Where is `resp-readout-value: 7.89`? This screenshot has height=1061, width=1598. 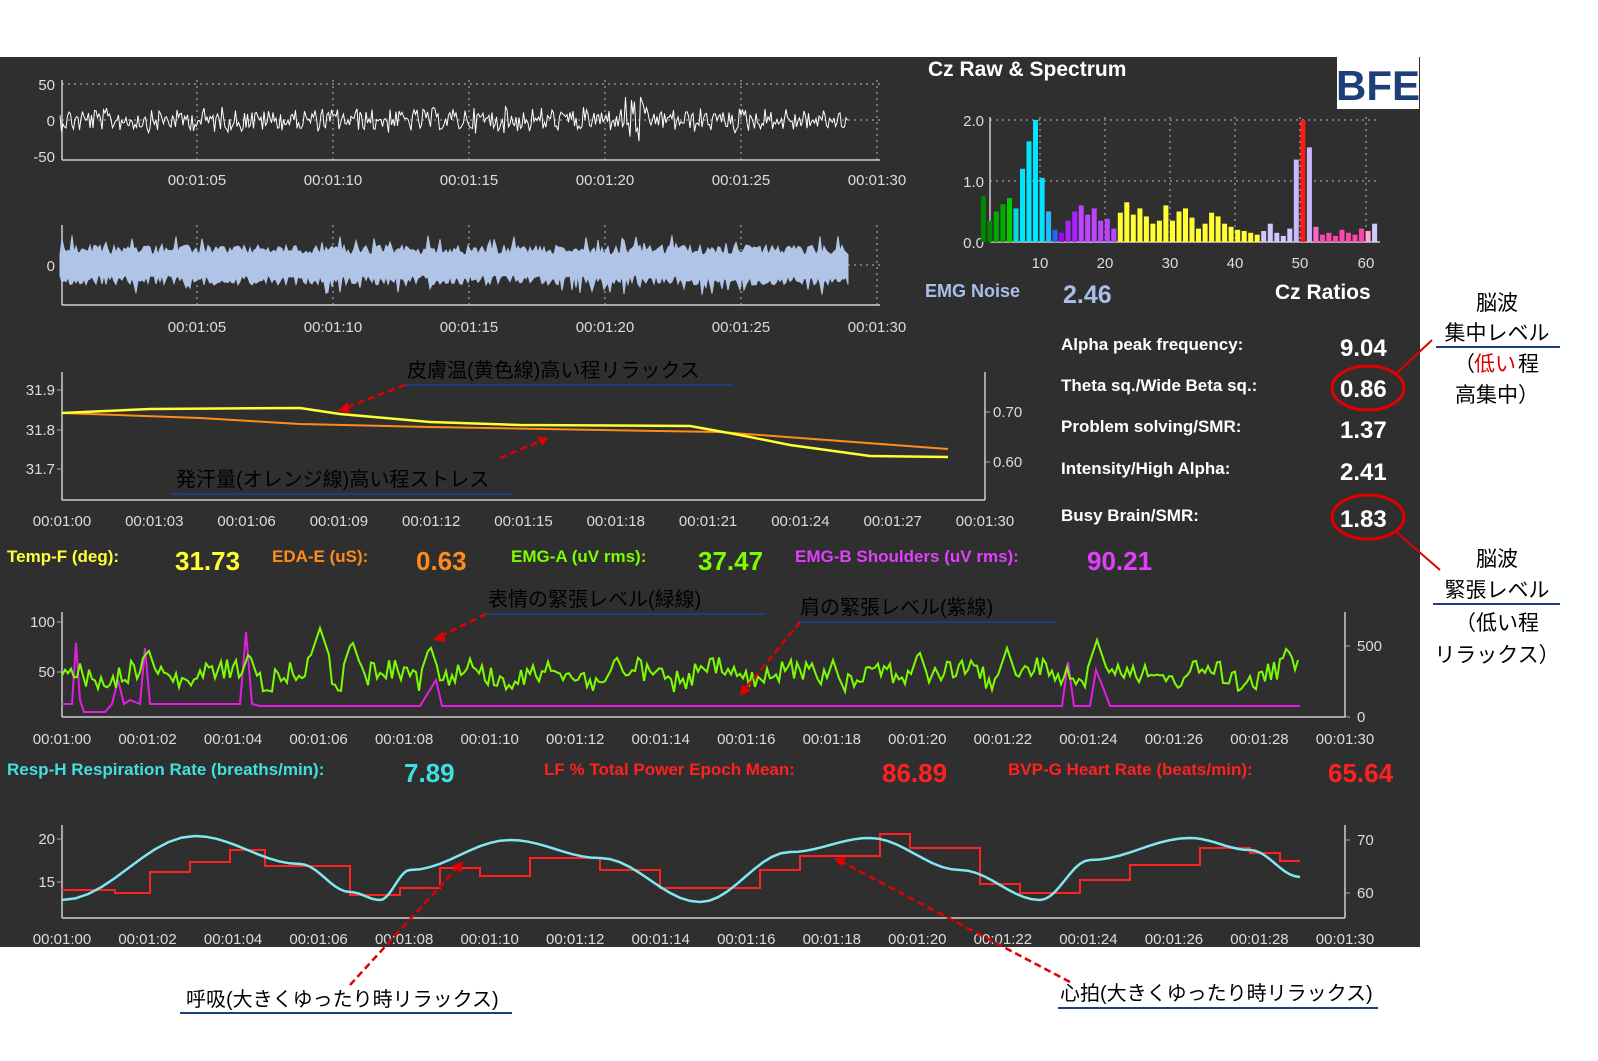
resp-readout-value: 7.89 is located at coordinates (429, 773).